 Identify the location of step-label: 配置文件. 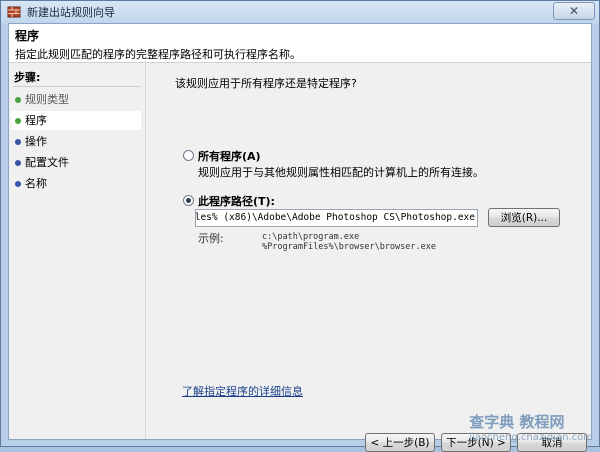
(47, 162).